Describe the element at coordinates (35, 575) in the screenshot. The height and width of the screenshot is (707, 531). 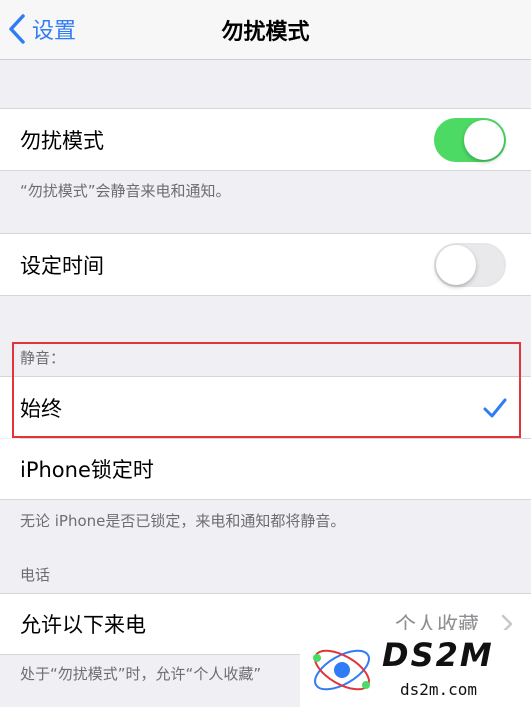
I see `phone-section-header: 电话` at that location.